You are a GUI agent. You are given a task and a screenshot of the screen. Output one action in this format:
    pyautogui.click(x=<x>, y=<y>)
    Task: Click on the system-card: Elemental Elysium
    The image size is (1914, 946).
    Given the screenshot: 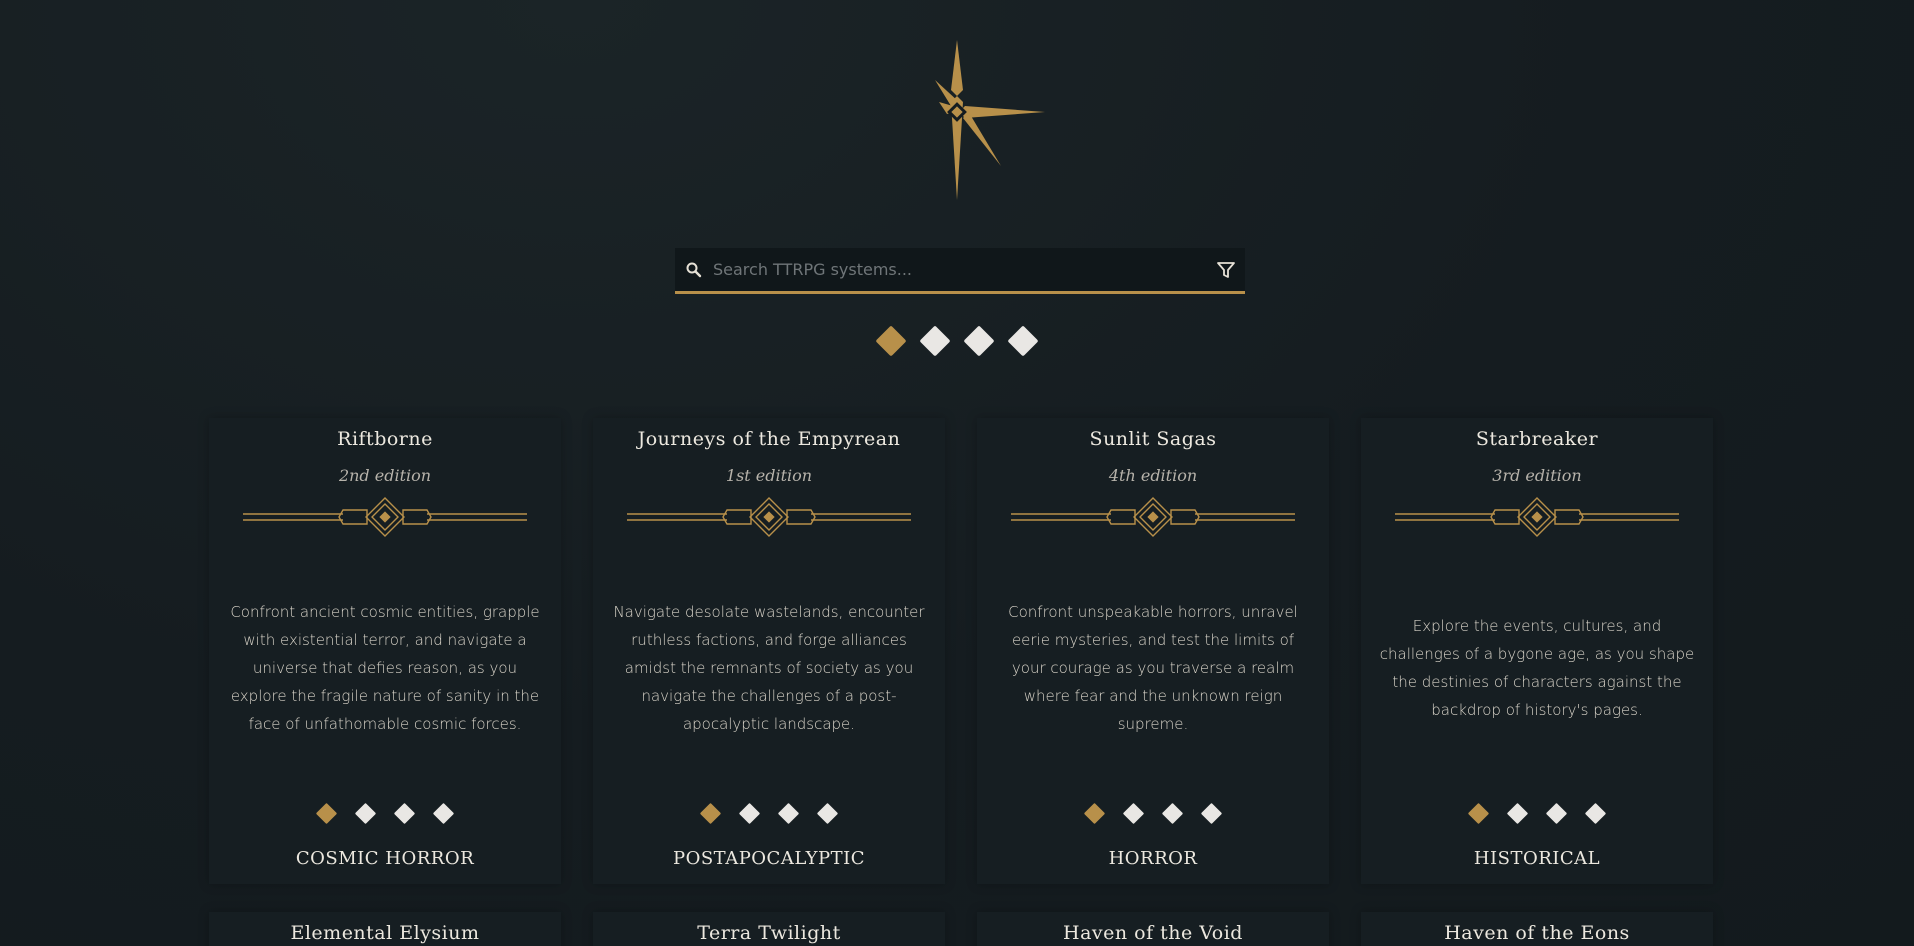 What is the action you would take?
    pyautogui.click(x=385, y=929)
    